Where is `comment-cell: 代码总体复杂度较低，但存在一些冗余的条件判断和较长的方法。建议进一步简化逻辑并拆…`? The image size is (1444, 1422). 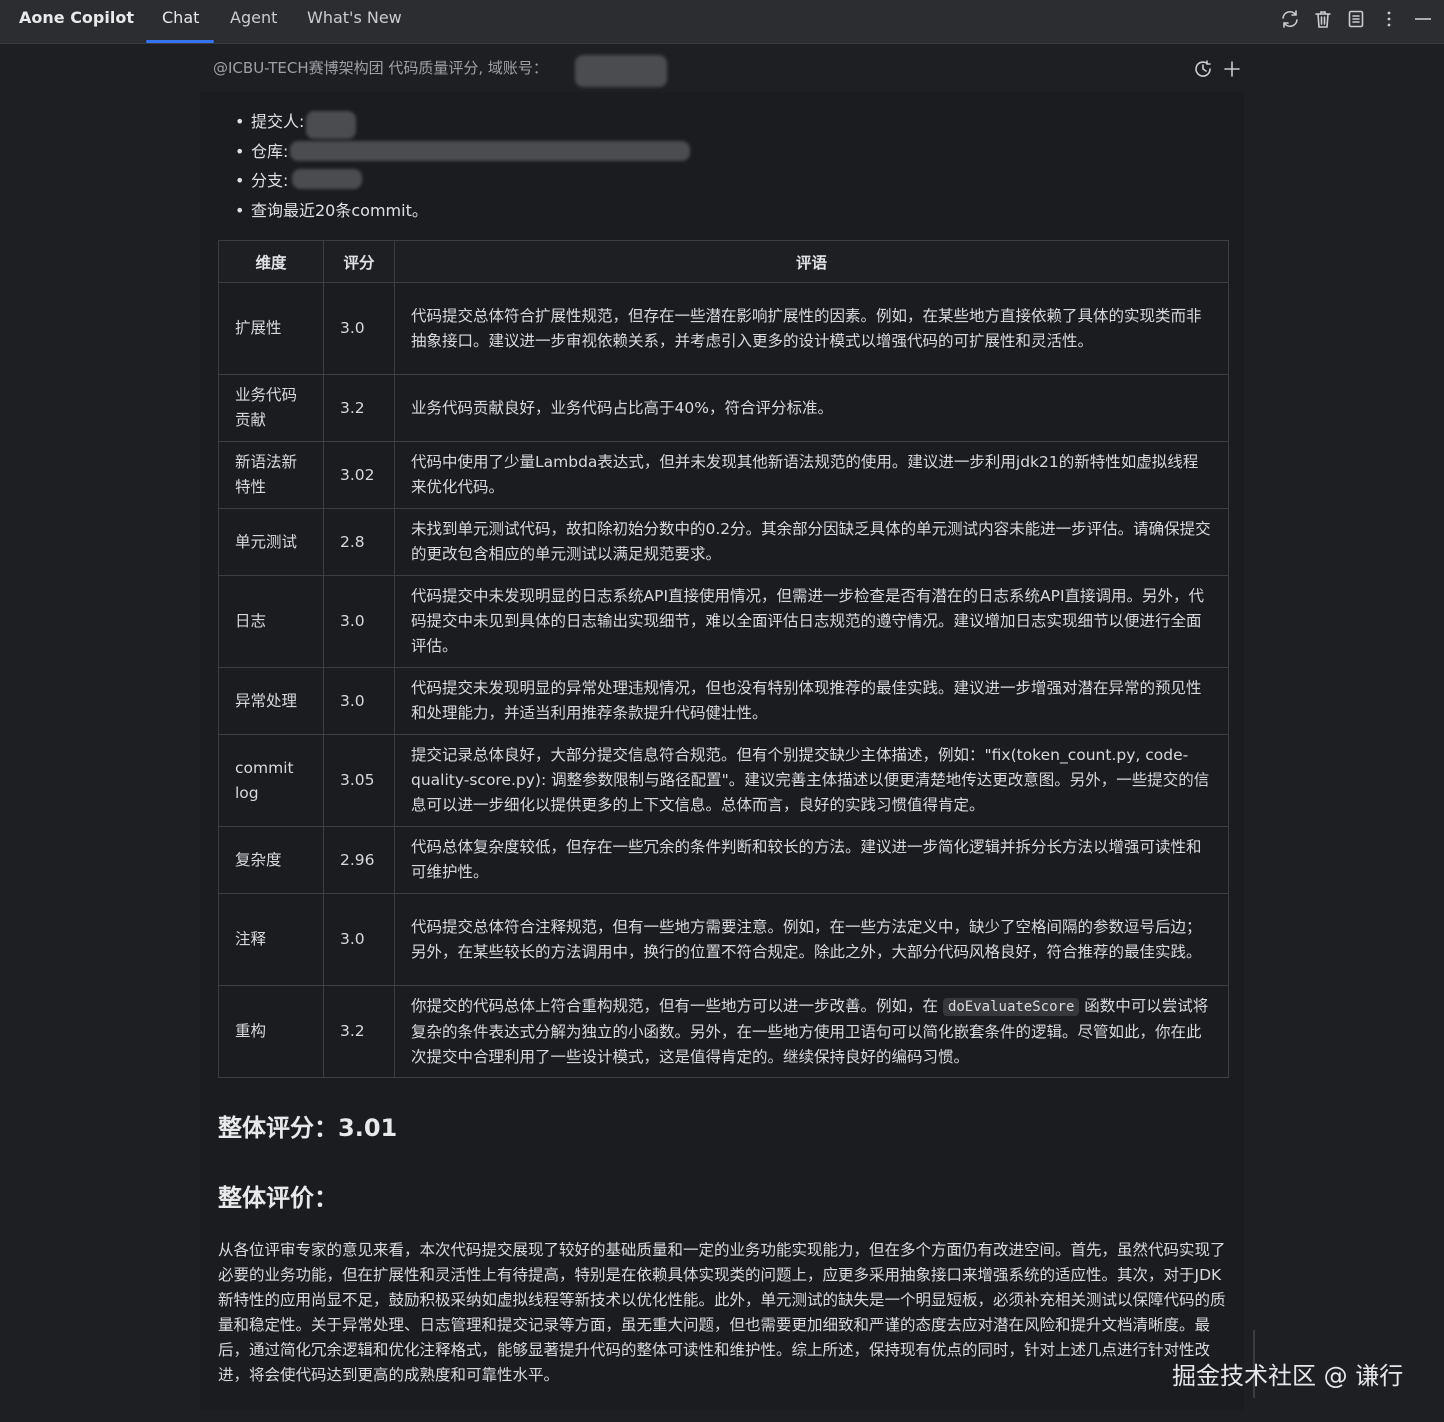
comment-cell: 代码总体复杂度较低，但存在一些冗余的条件判断和较长的方法。建议进一步简化逻辑并拆… is located at coordinates (811, 860).